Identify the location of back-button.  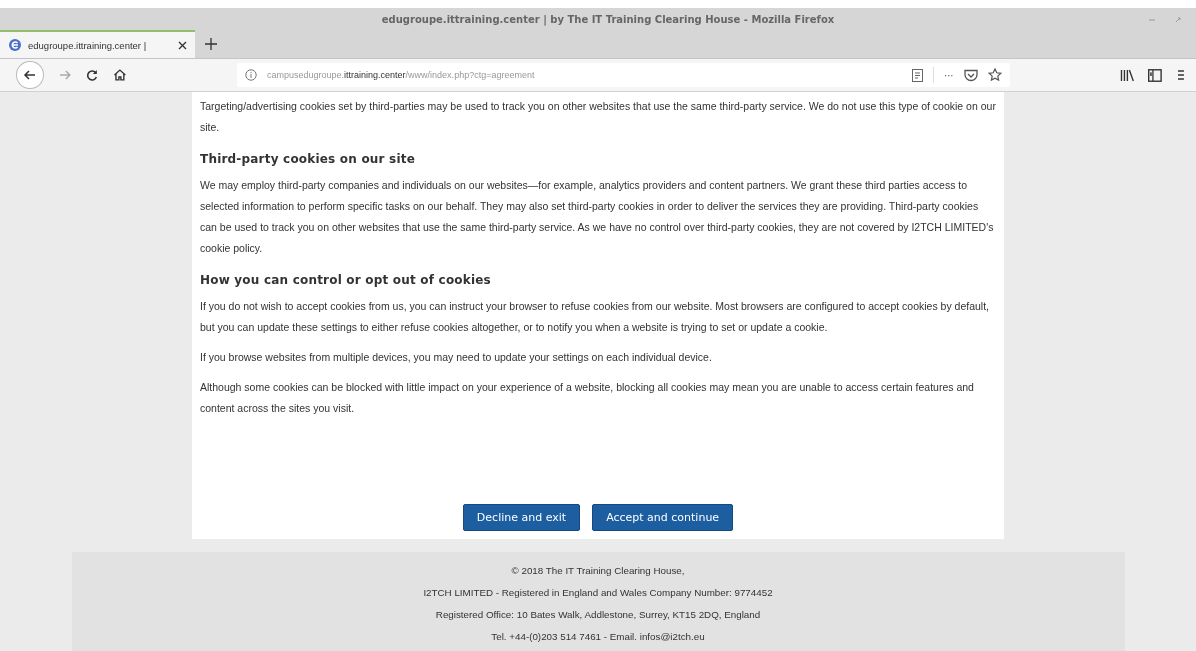
(30, 75).